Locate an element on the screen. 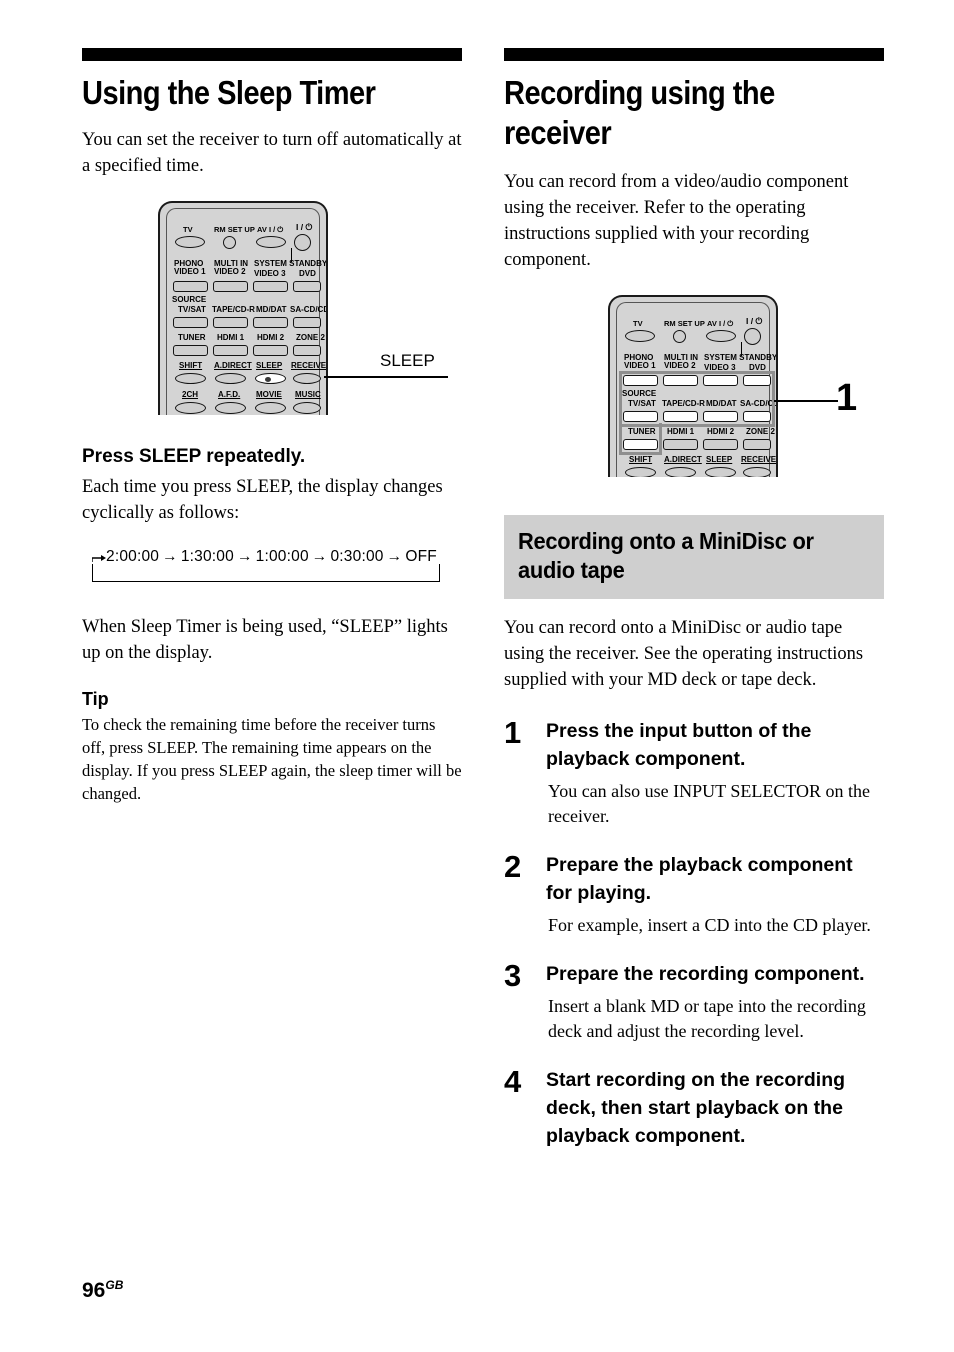 The height and width of the screenshot is (1352, 954). remote2-key-shift is located at coordinates (640, 472).